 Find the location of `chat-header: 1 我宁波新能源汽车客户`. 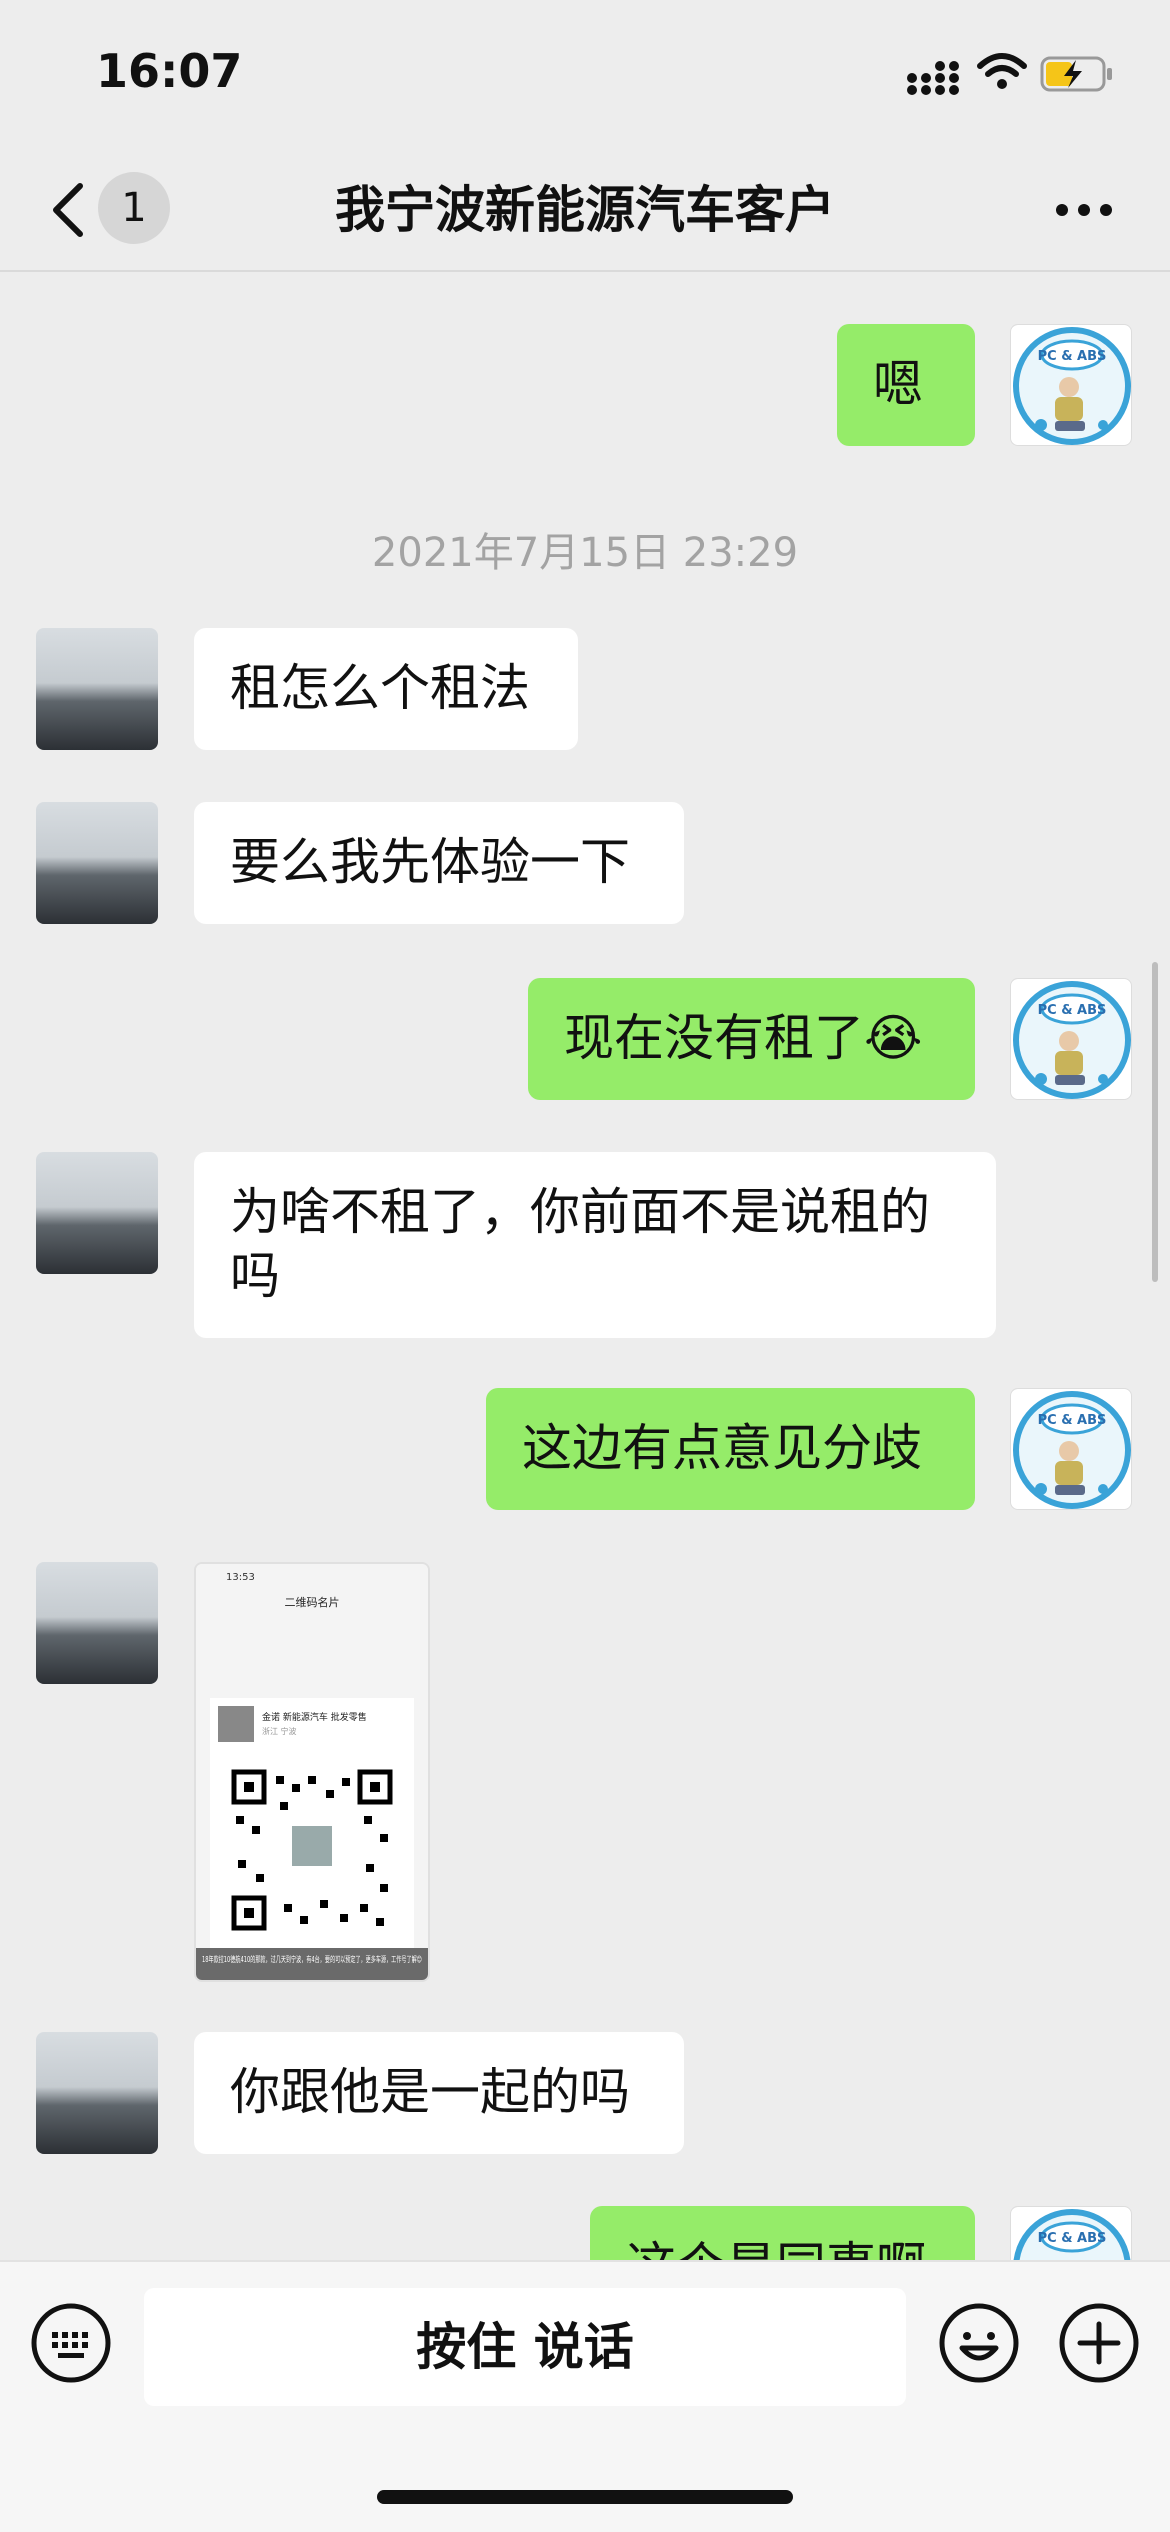

chat-header: 1 我宁波新能源汽车客户 is located at coordinates (585, 211).